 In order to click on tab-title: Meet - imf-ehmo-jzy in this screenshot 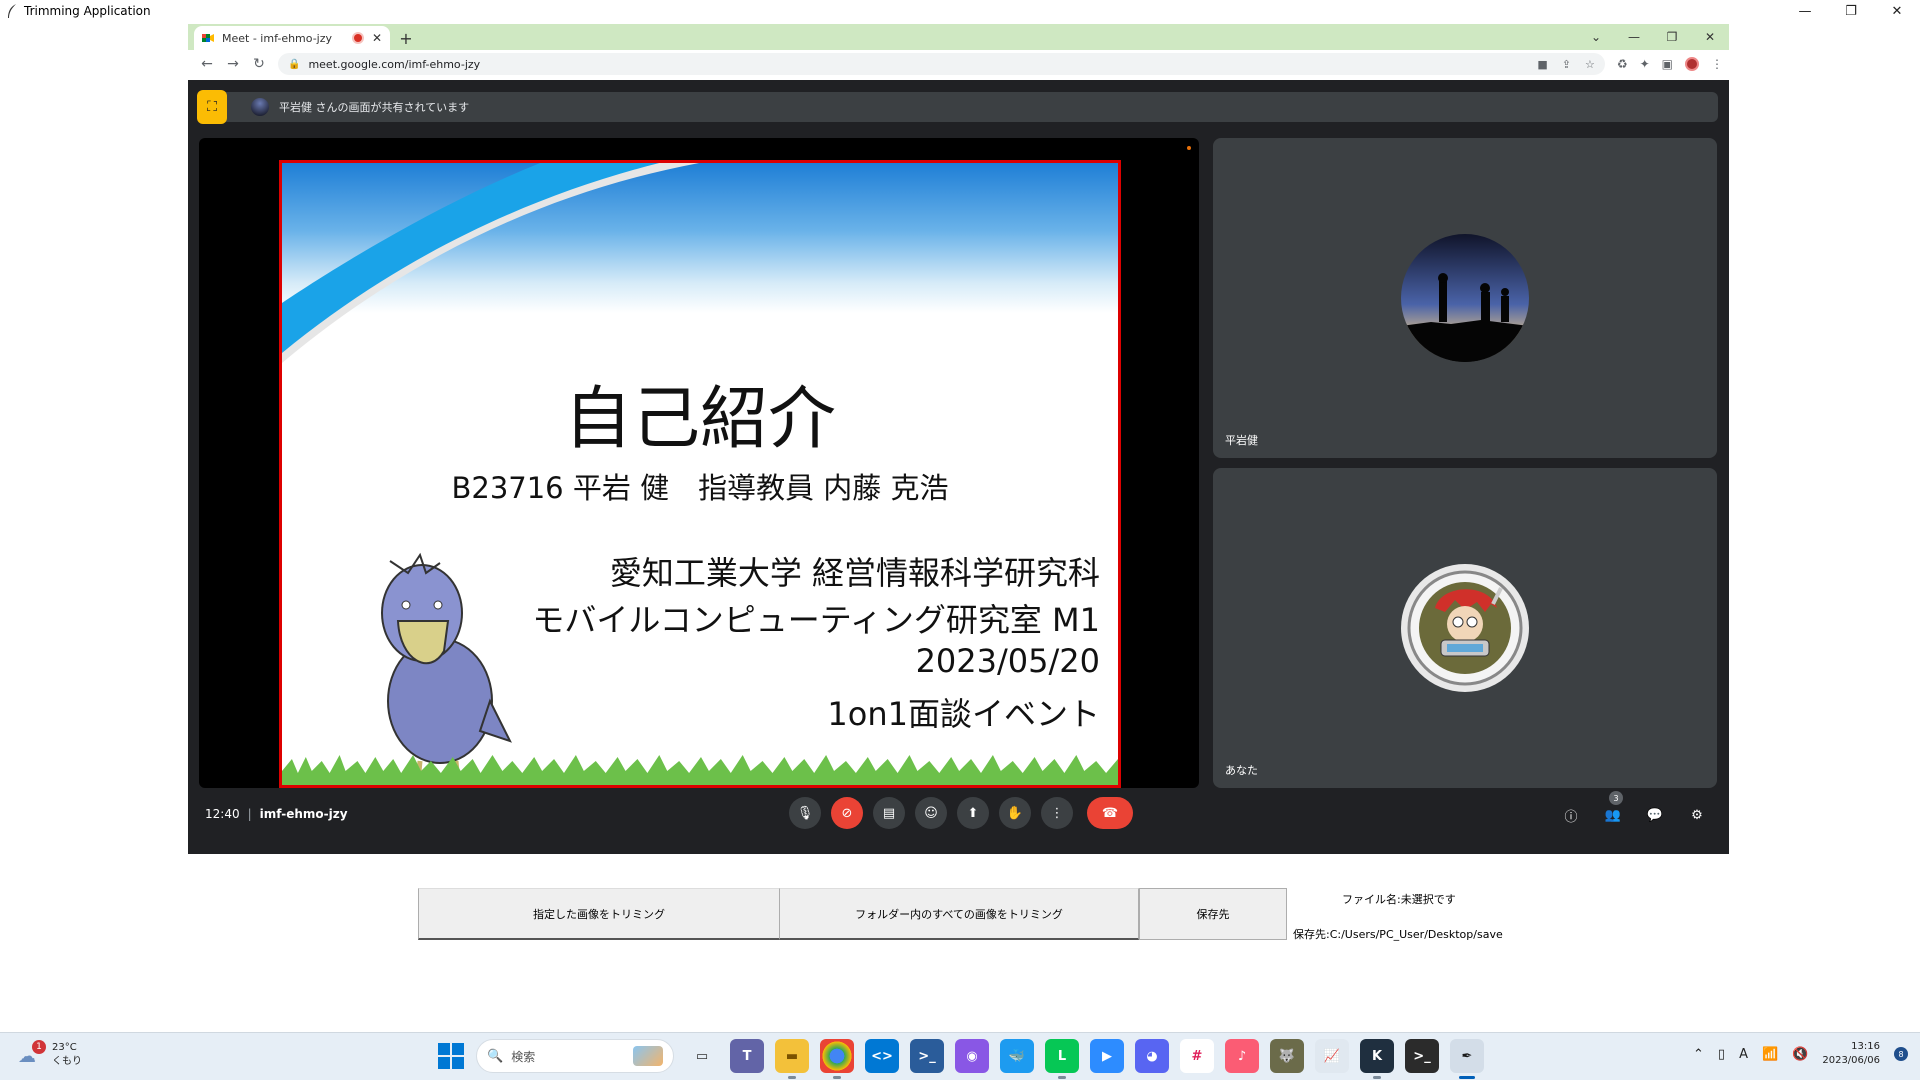, I will do `click(277, 38)`.